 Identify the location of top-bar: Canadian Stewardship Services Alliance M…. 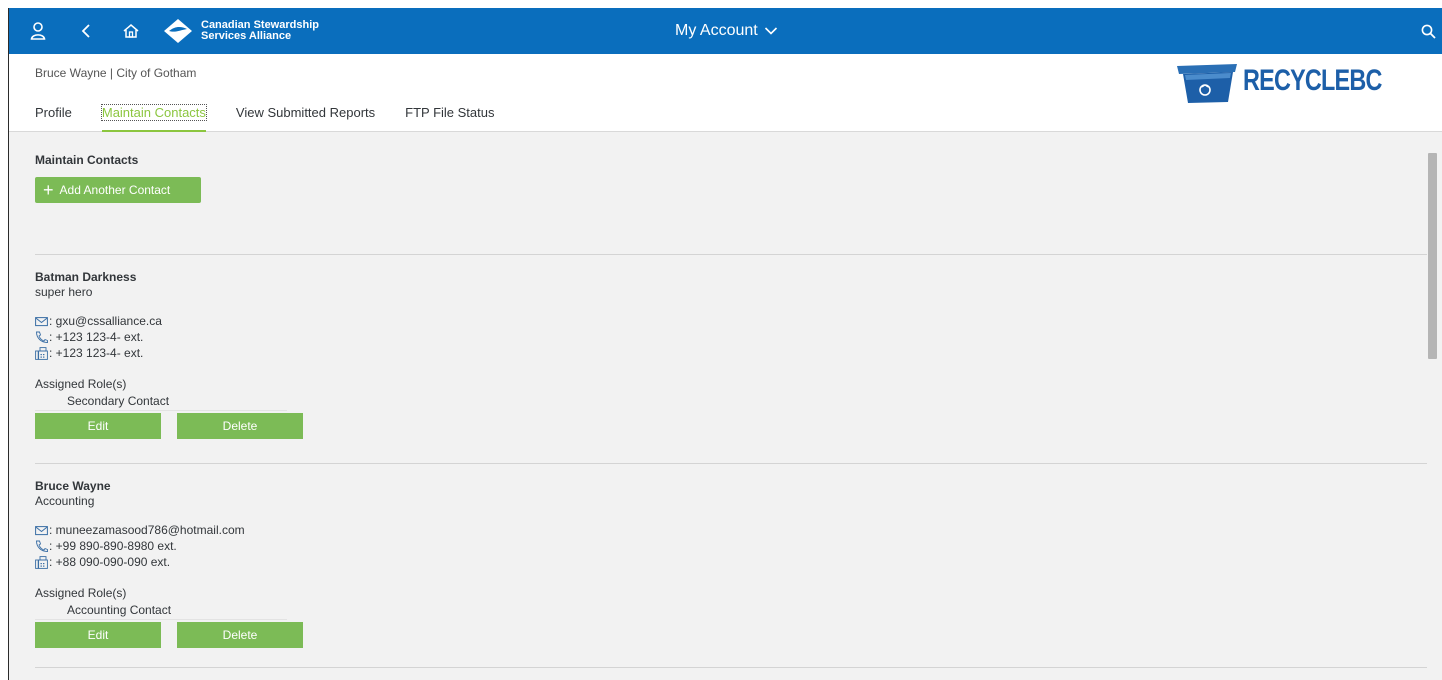
(725, 31).